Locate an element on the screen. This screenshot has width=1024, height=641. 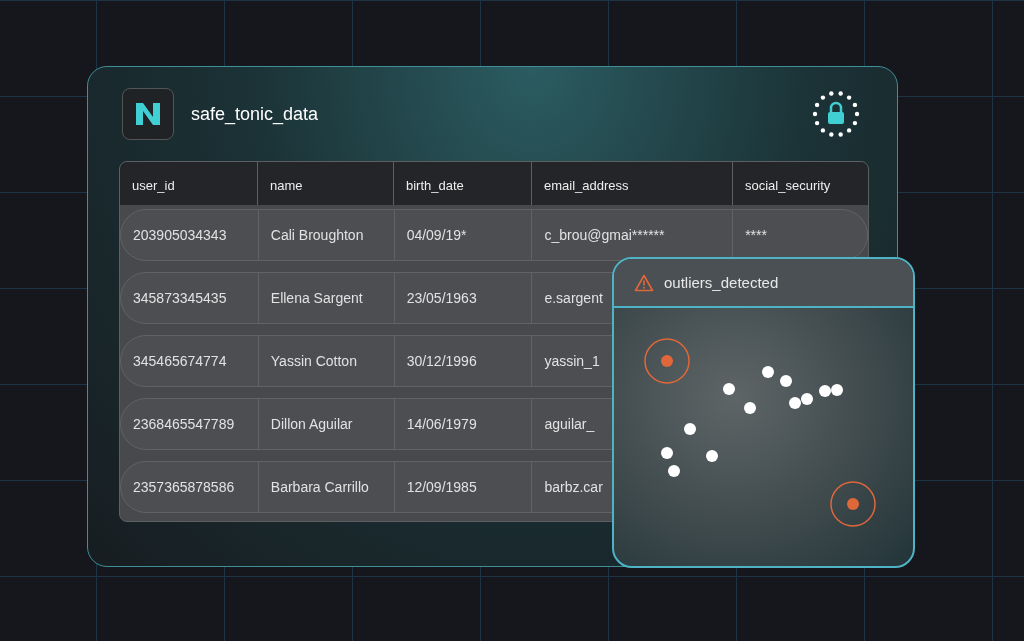
panel-title: outliers_detected is located at coordinates (721, 282).